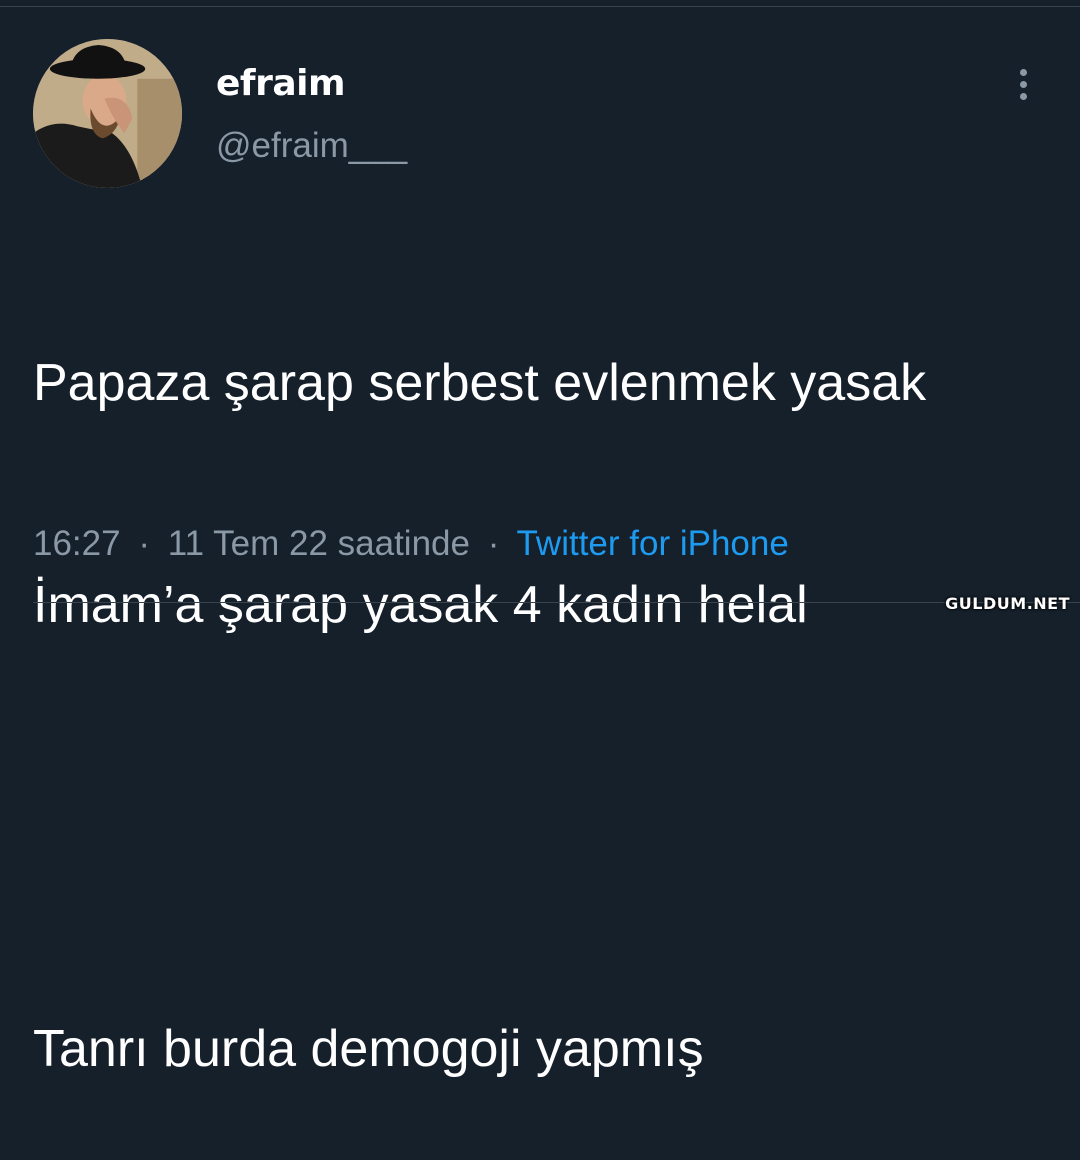 The width and height of the screenshot is (1080, 1160). What do you see at coordinates (1007, 603) in the screenshot?
I see `watermark: GULDUM.NET` at bounding box center [1007, 603].